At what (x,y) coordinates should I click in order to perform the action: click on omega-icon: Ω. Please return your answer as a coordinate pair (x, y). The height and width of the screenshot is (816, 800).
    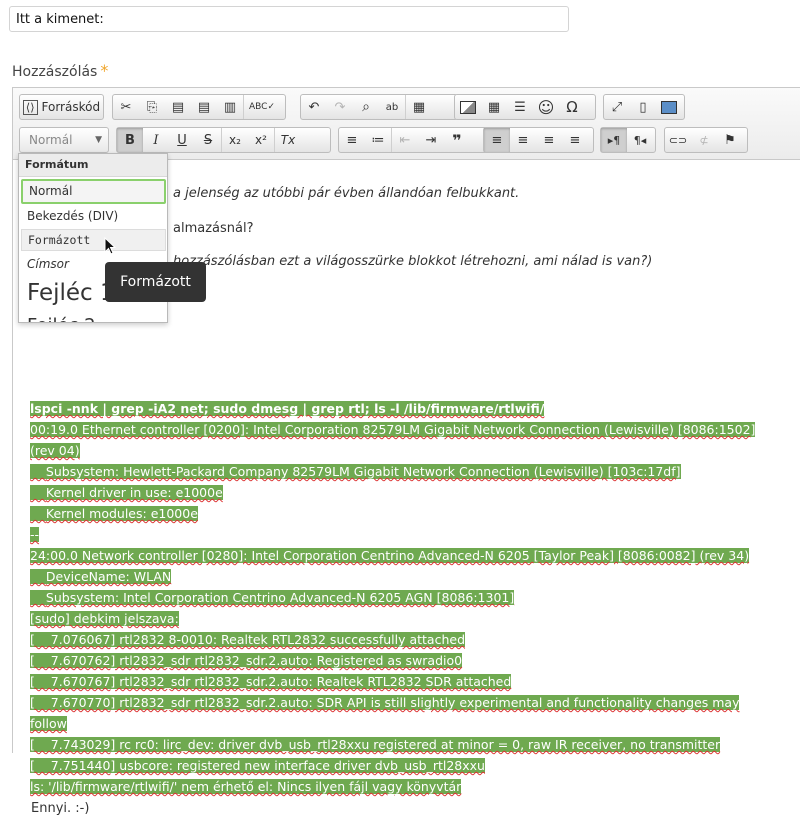
    Looking at the image, I should click on (572, 107).